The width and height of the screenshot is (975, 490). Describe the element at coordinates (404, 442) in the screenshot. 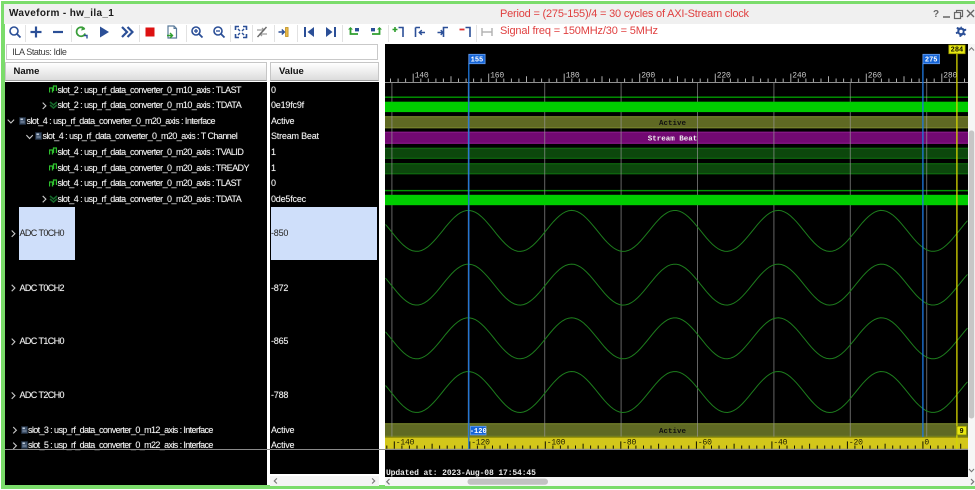

I see `svg-text: -140` at that location.